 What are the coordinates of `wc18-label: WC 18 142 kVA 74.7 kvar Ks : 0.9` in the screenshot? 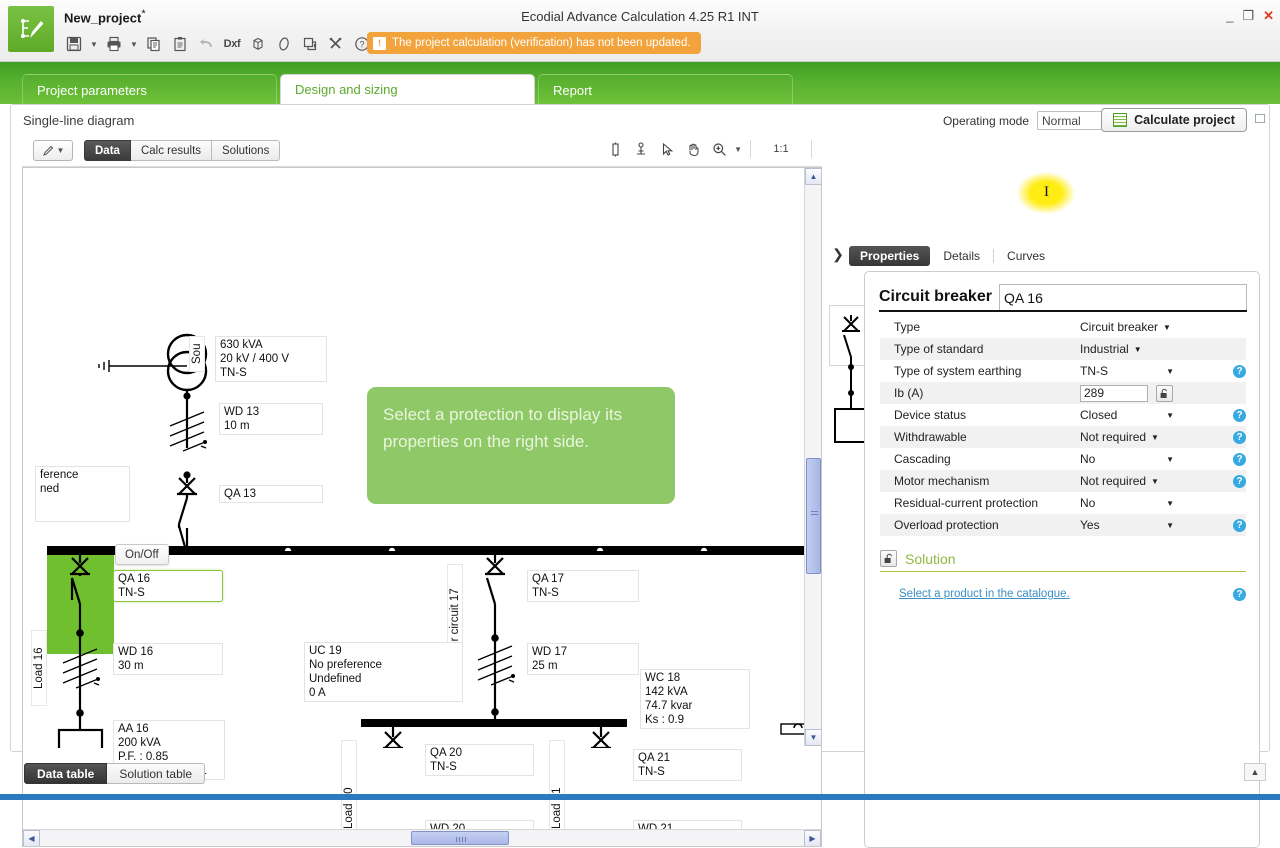 It's located at (695, 699).